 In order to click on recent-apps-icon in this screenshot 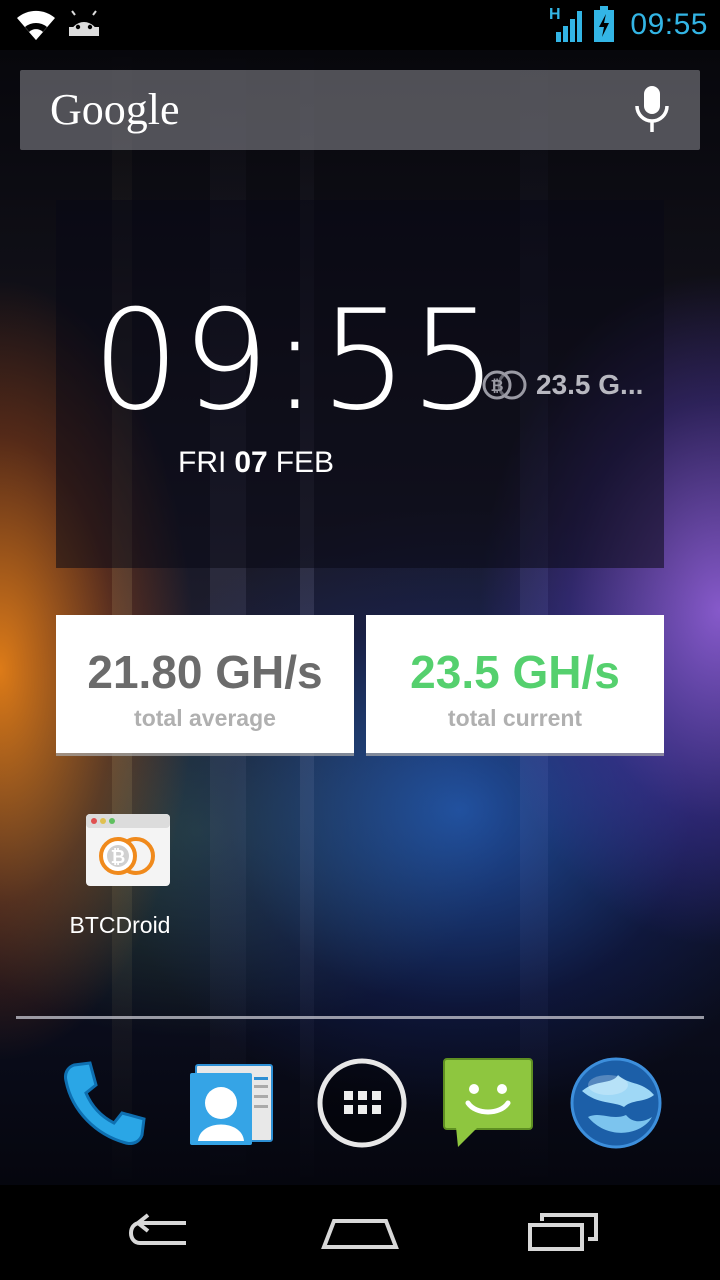, I will do `click(562, 1232)`.